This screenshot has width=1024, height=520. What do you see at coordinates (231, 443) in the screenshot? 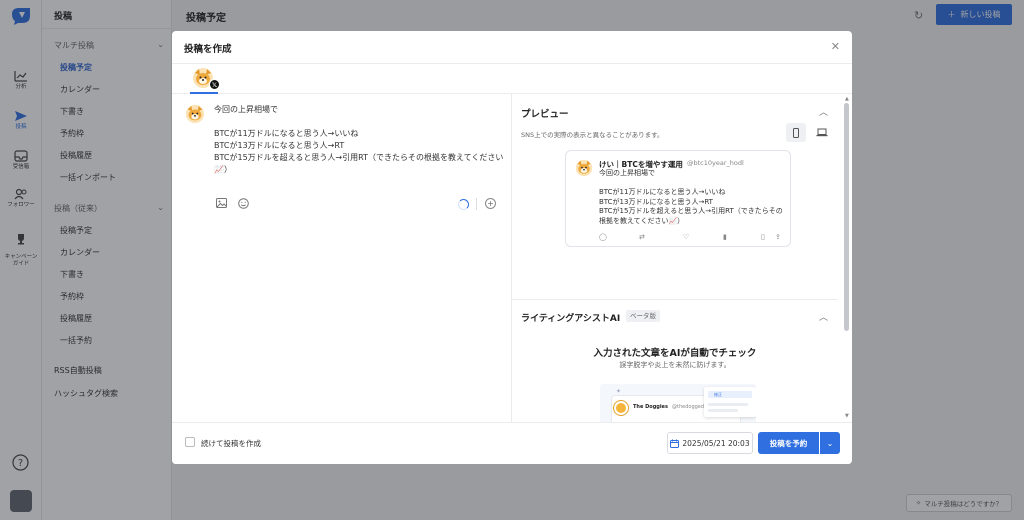
I see `continue-posting-label: 続けて投稿を作成` at bounding box center [231, 443].